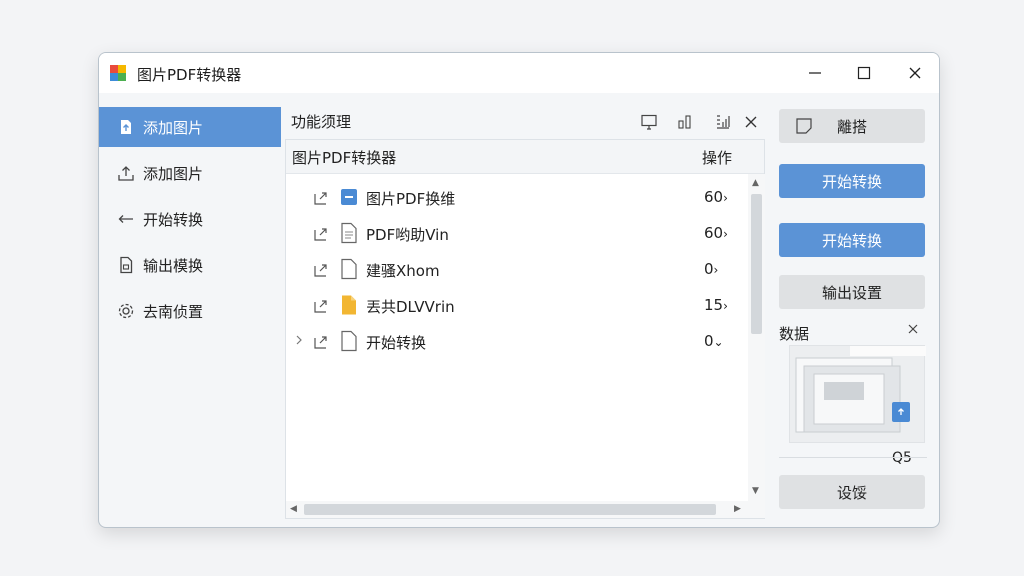 The image size is (1024, 576). What do you see at coordinates (723, 122) in the screenshot?
I see `grid-icon` at bounding box center [723, 122].